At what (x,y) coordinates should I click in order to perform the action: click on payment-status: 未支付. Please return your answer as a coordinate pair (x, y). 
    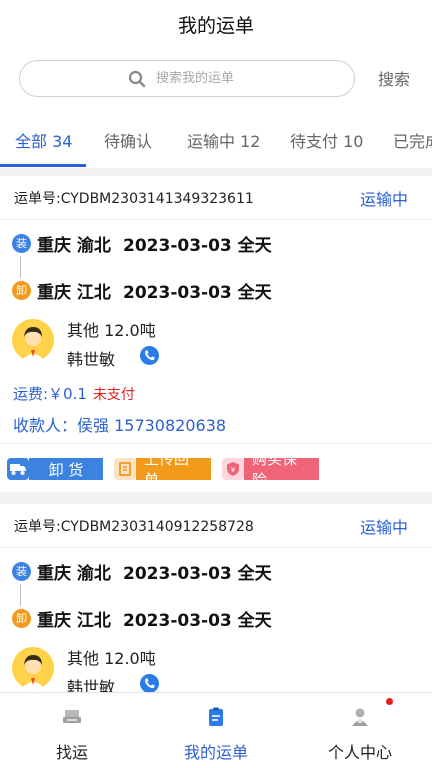
    Looking at the image, I should click on (113, 395).